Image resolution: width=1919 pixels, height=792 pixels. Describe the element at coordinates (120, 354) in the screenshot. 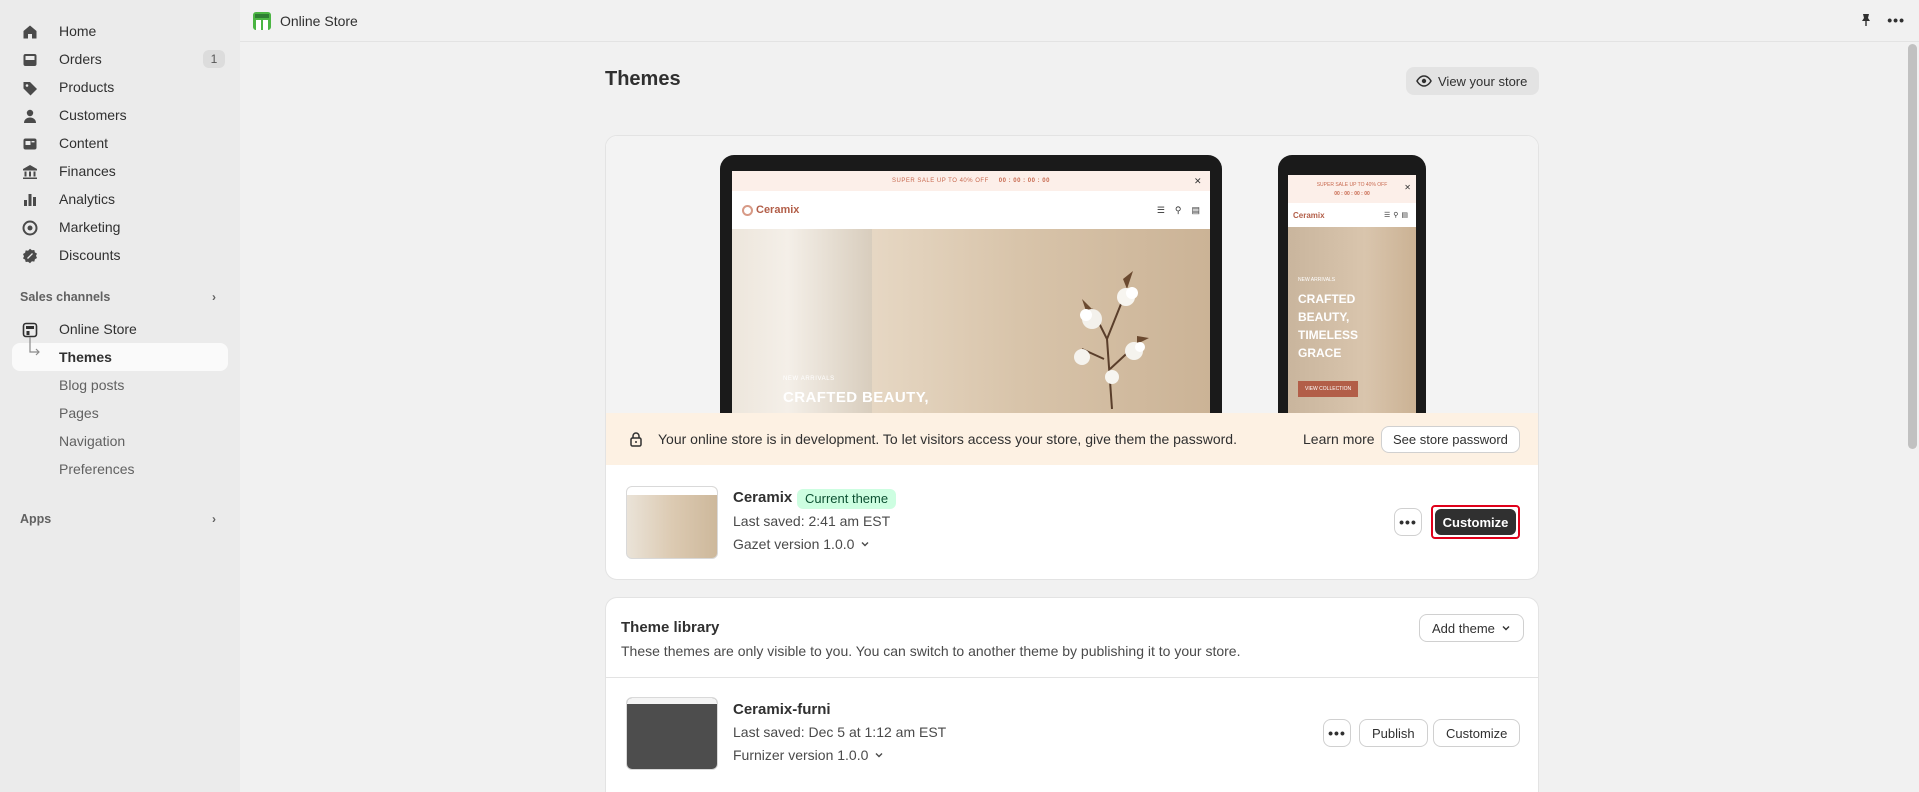

I see `sub-item-themes: Themes` at that location.